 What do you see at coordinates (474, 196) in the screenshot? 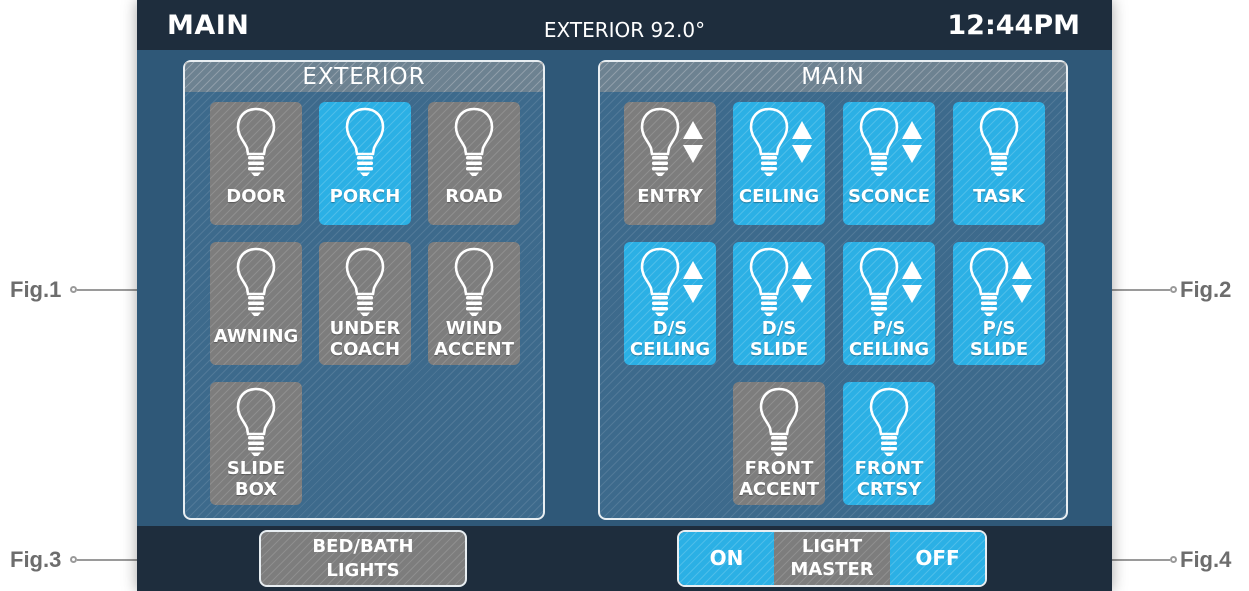
I see `tile-label: ROAD` at bounding box center [474, 196].